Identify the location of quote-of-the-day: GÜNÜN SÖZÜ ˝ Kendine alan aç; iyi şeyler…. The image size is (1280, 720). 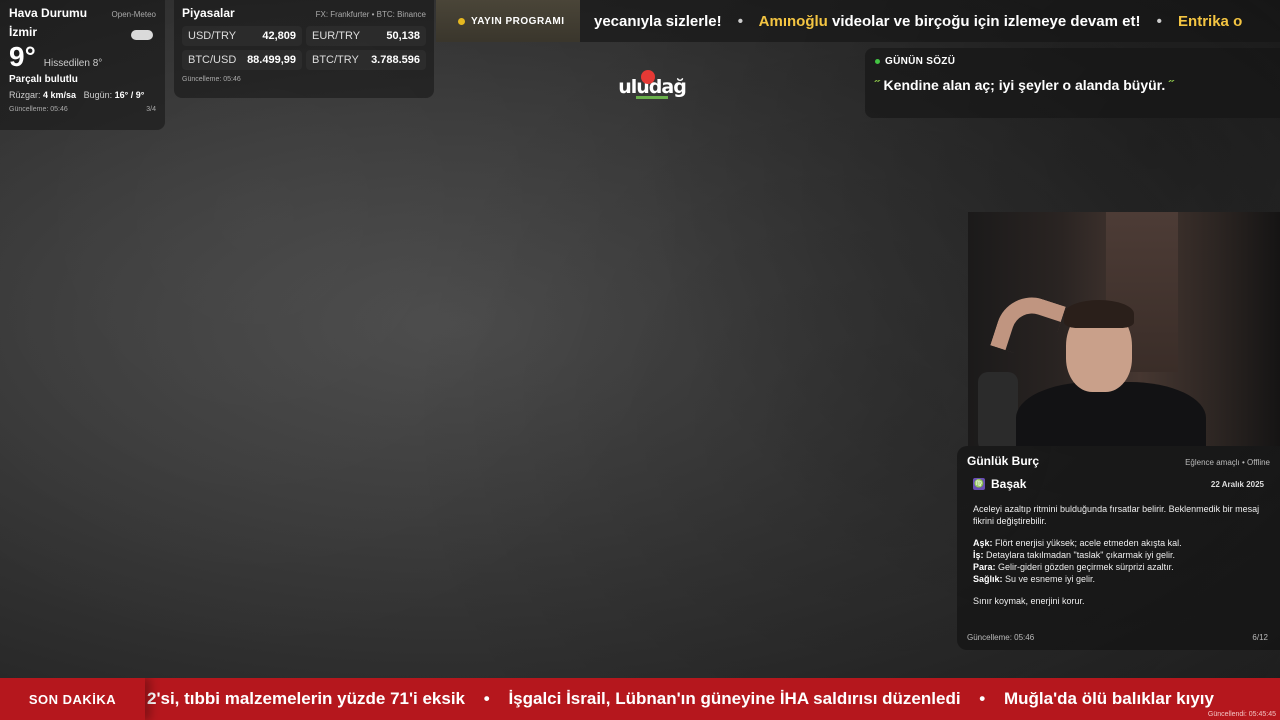
(1072, 83).